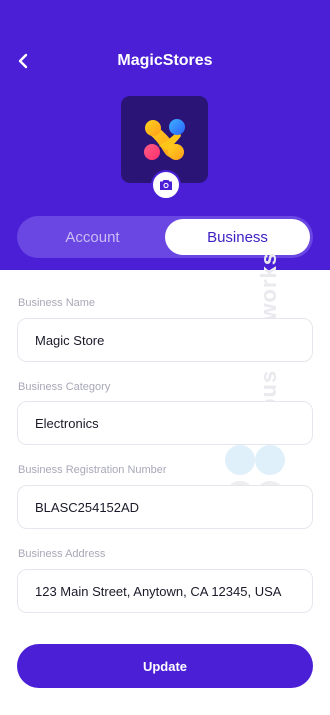 This screenshot has height=715, width=330. Describe the element at coordinates (165, 591) in the screenshot. I see `business-address-field: 123 Main Street, Anytown, CA 12345, USA` at that location.